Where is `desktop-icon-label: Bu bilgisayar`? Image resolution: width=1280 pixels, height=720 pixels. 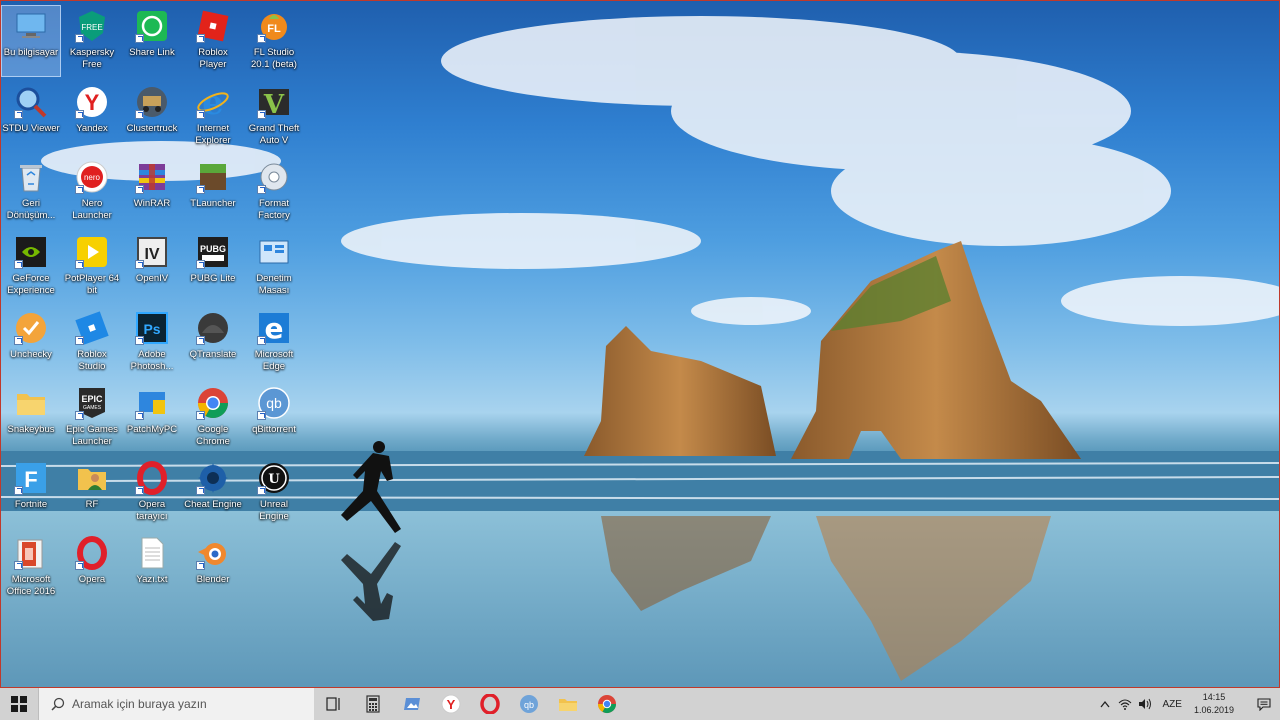
desktop-icon-label: Bu bilgisayar is located at coordinates (31, 52).